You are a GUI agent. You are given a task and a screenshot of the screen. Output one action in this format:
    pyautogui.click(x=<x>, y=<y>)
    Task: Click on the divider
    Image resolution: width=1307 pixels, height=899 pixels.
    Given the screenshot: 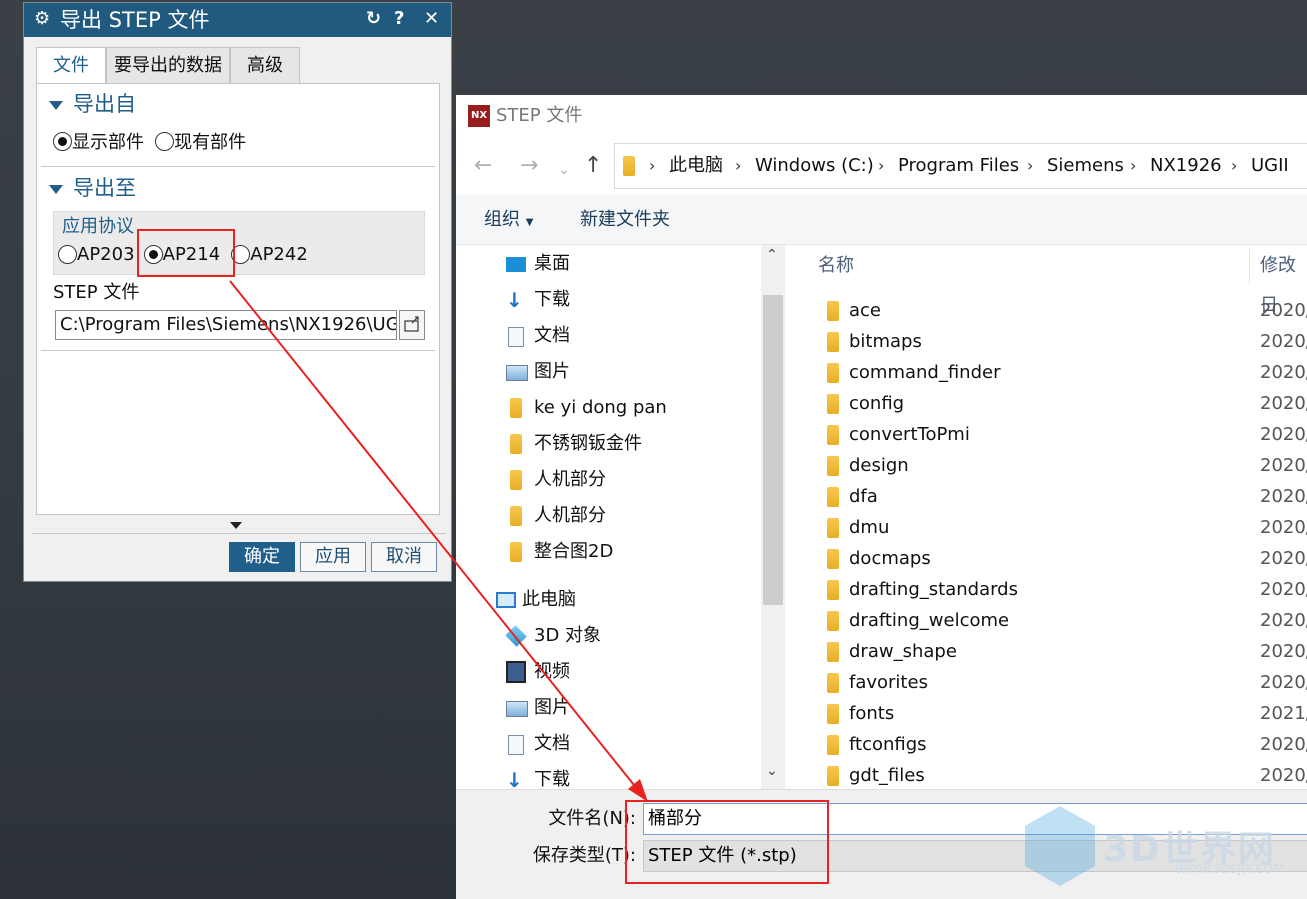 What is the action you would take?
    pyautogui.click(x=238, y=350)
    